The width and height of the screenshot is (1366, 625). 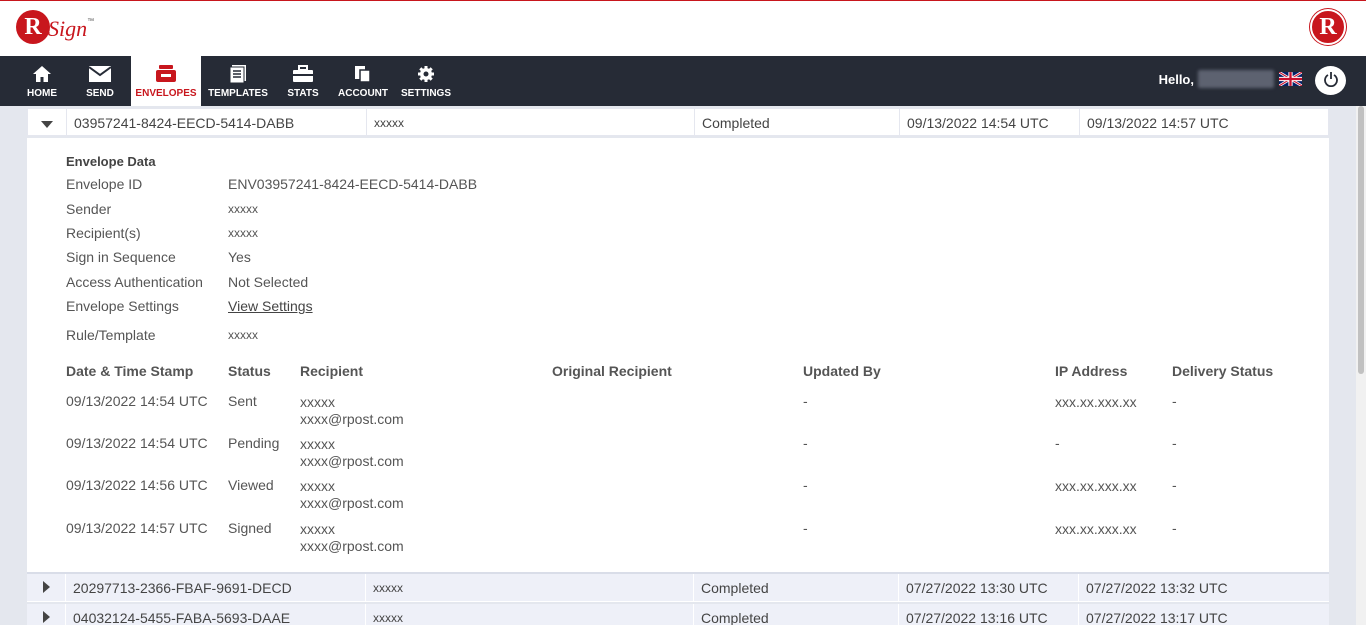 I want to click on briefcase-icon, so click(x=303, y=71).